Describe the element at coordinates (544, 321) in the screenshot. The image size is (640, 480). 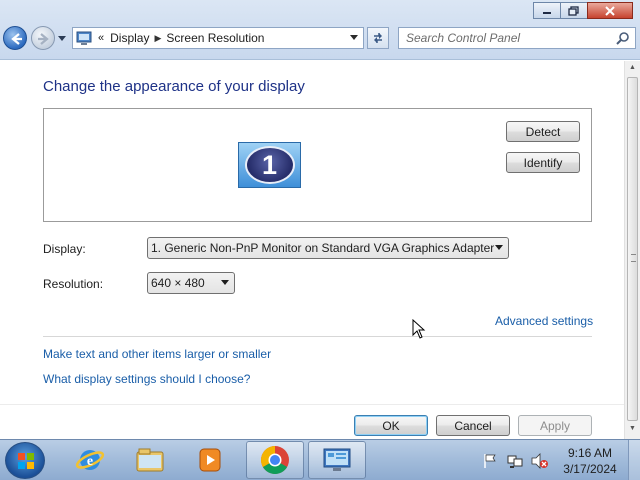
I see `advanced-settings-link: Advanced settings` at that location.